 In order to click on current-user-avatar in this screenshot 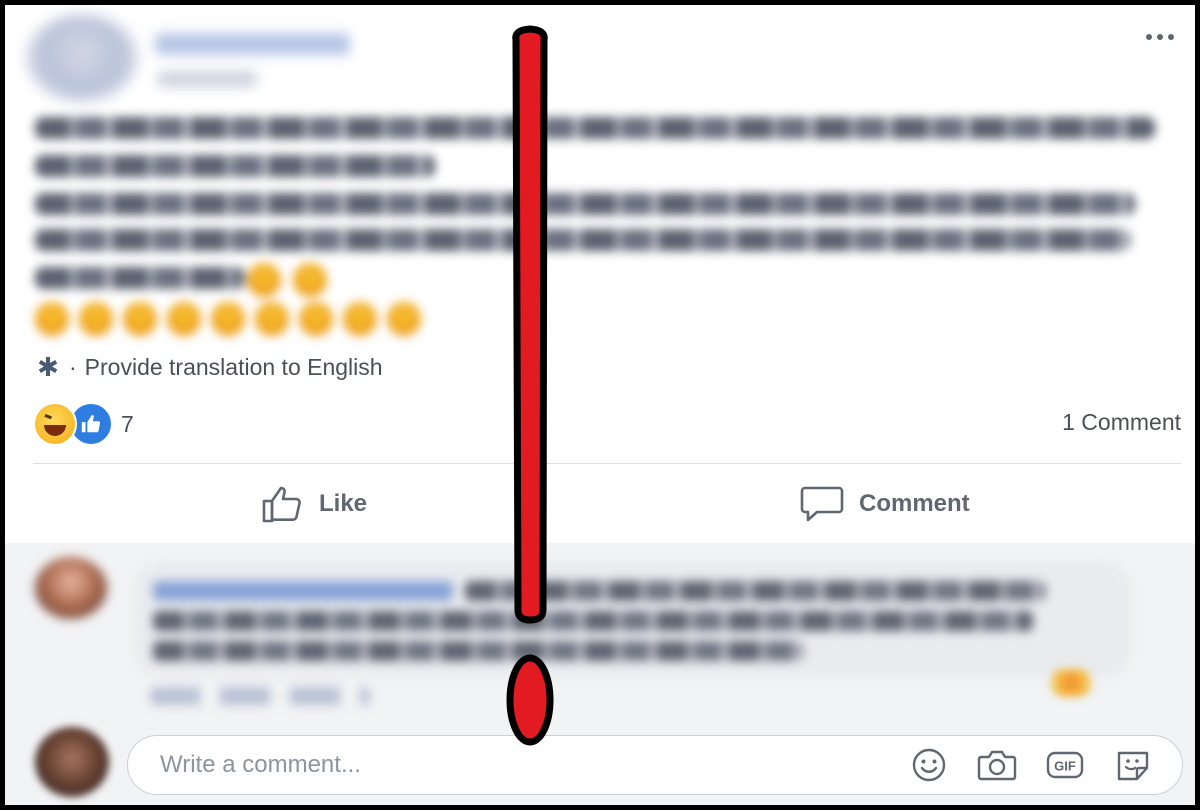, I will do `click(72, 762)`.